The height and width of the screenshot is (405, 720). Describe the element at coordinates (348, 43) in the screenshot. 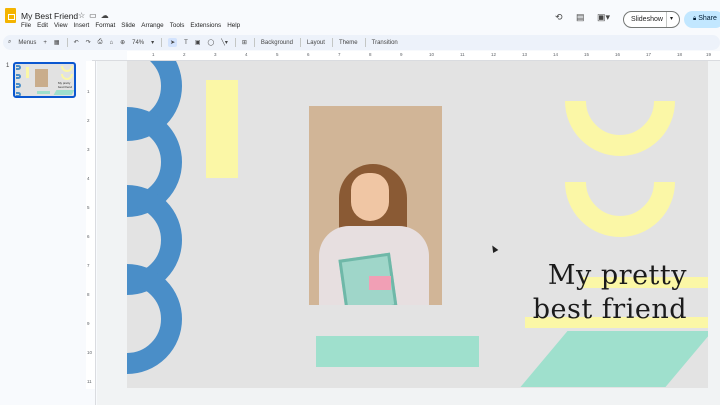

I see `theme-button: Theme` at that location.